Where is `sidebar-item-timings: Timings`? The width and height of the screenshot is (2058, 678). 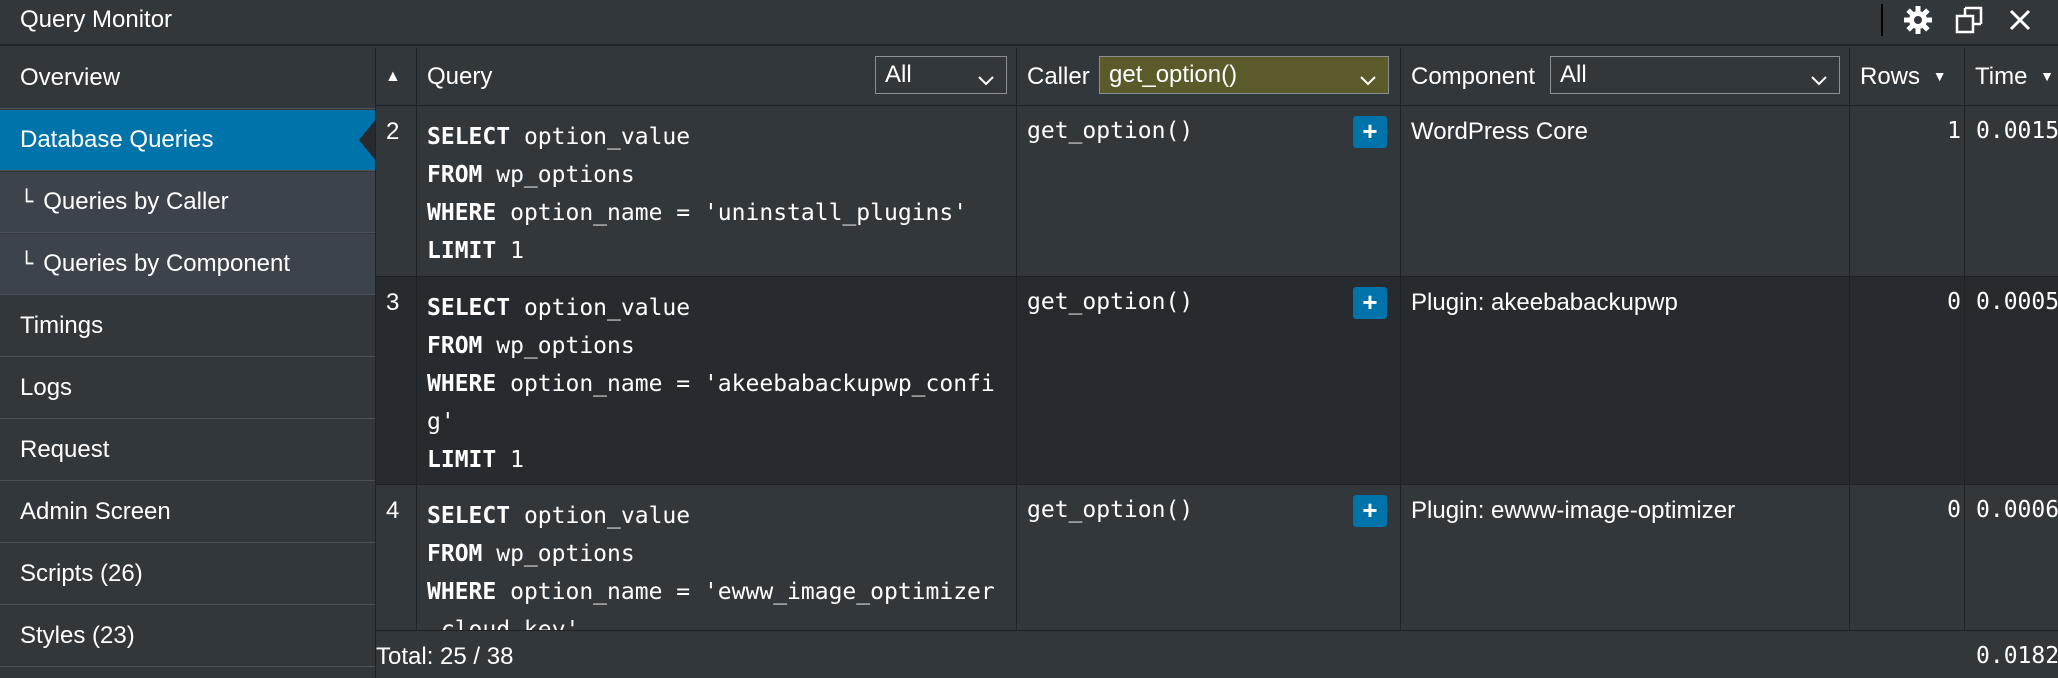
sidebar-item-timings: Timings is located at coordinates (187, 326).